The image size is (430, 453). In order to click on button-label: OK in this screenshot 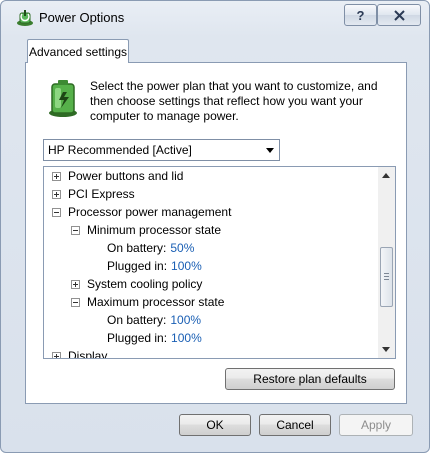, I will do `click(215, 425)`.